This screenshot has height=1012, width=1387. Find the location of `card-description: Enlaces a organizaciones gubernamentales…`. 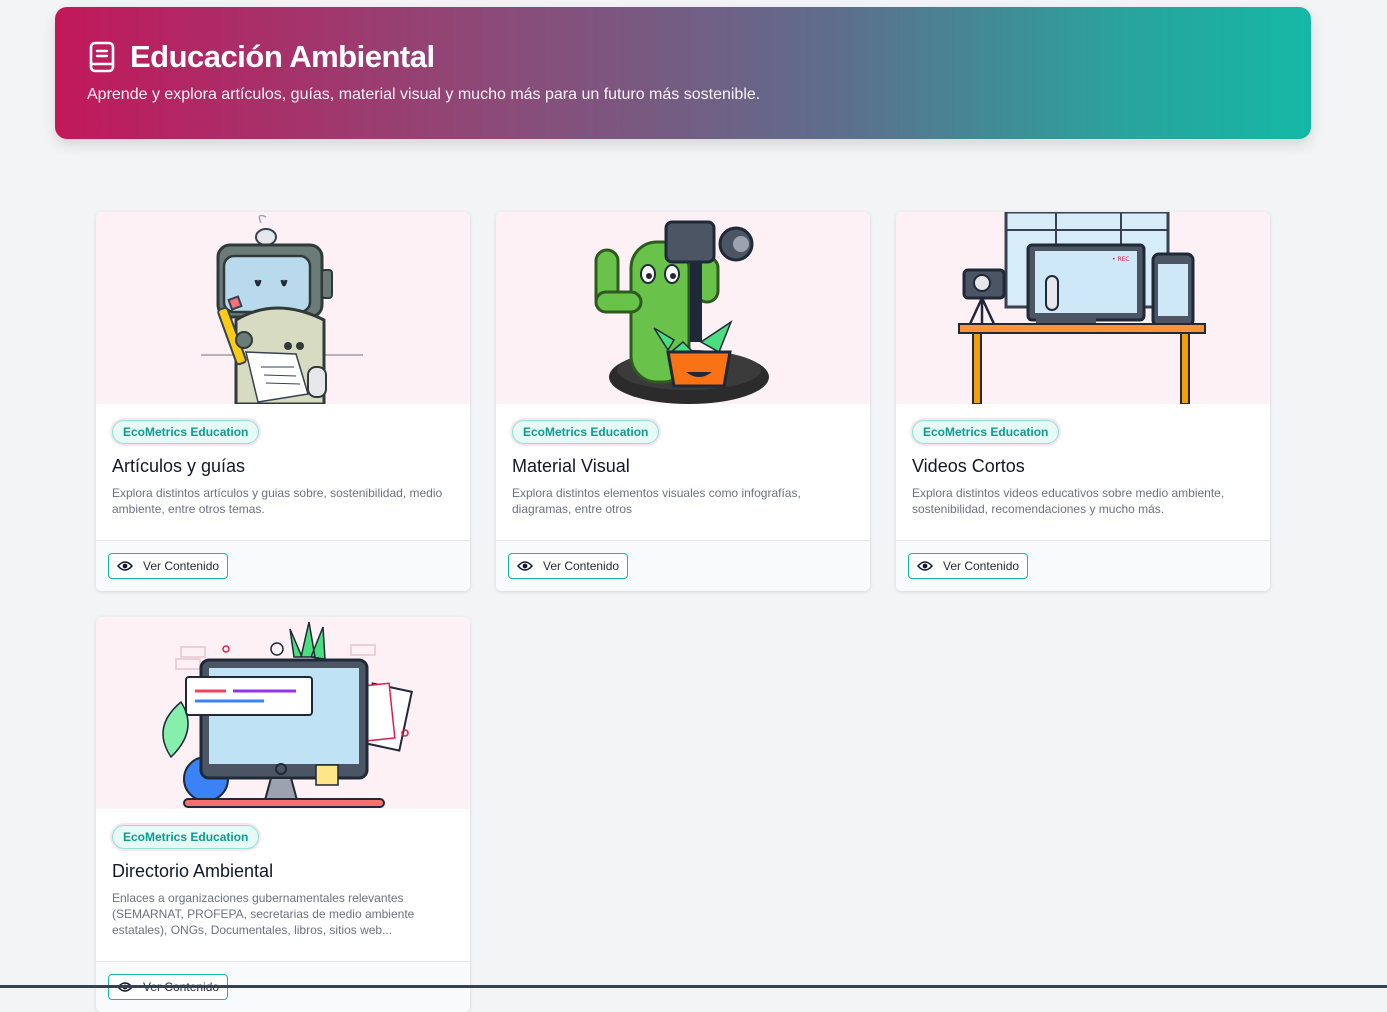

card-description: Enlaces a organizaciones gubernamentales… is located at coordinates (263, 914).